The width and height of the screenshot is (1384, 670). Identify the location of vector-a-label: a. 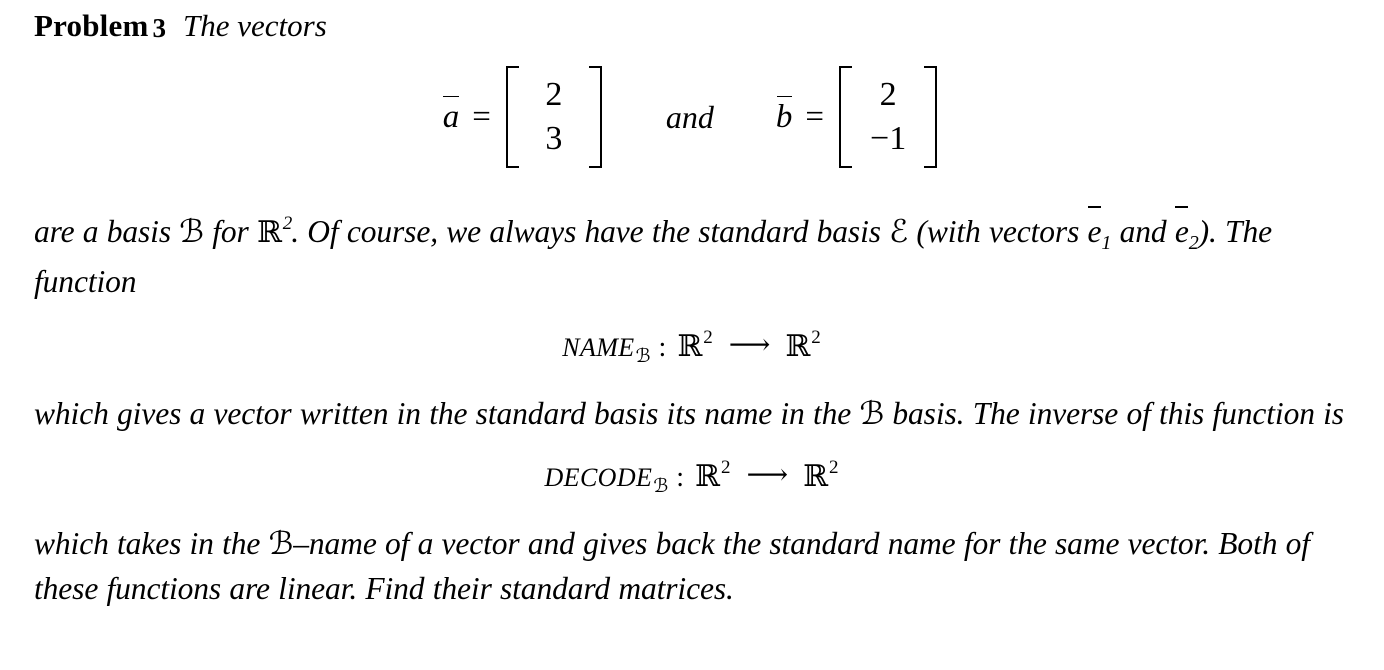
(451, 115).